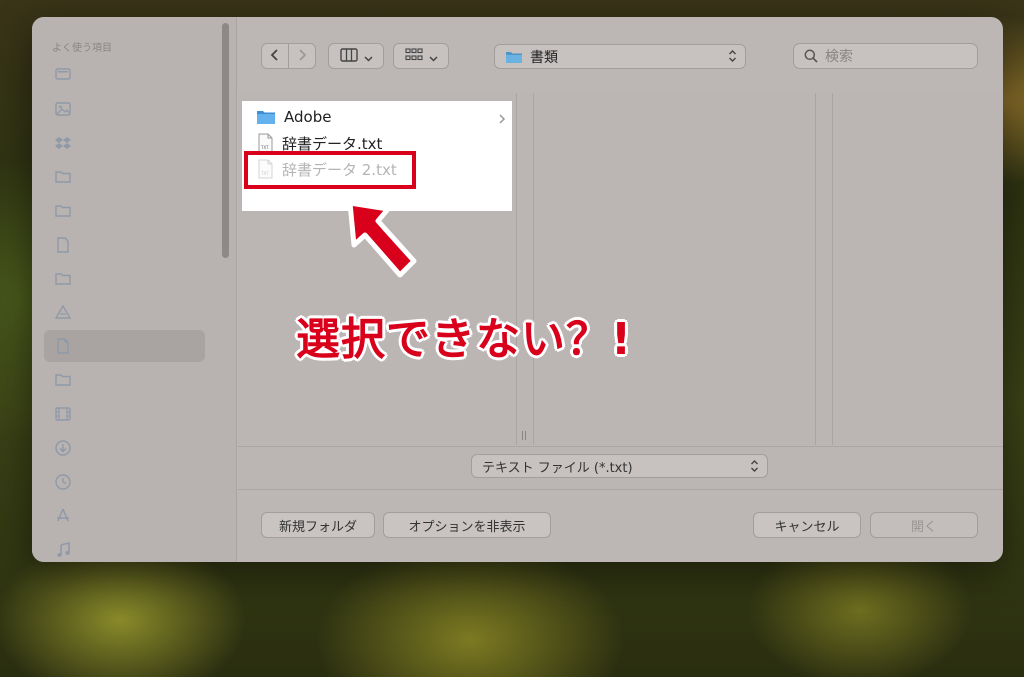  I want to click on sidebar-section-favorites: よく使う項目, so click(82, 48).